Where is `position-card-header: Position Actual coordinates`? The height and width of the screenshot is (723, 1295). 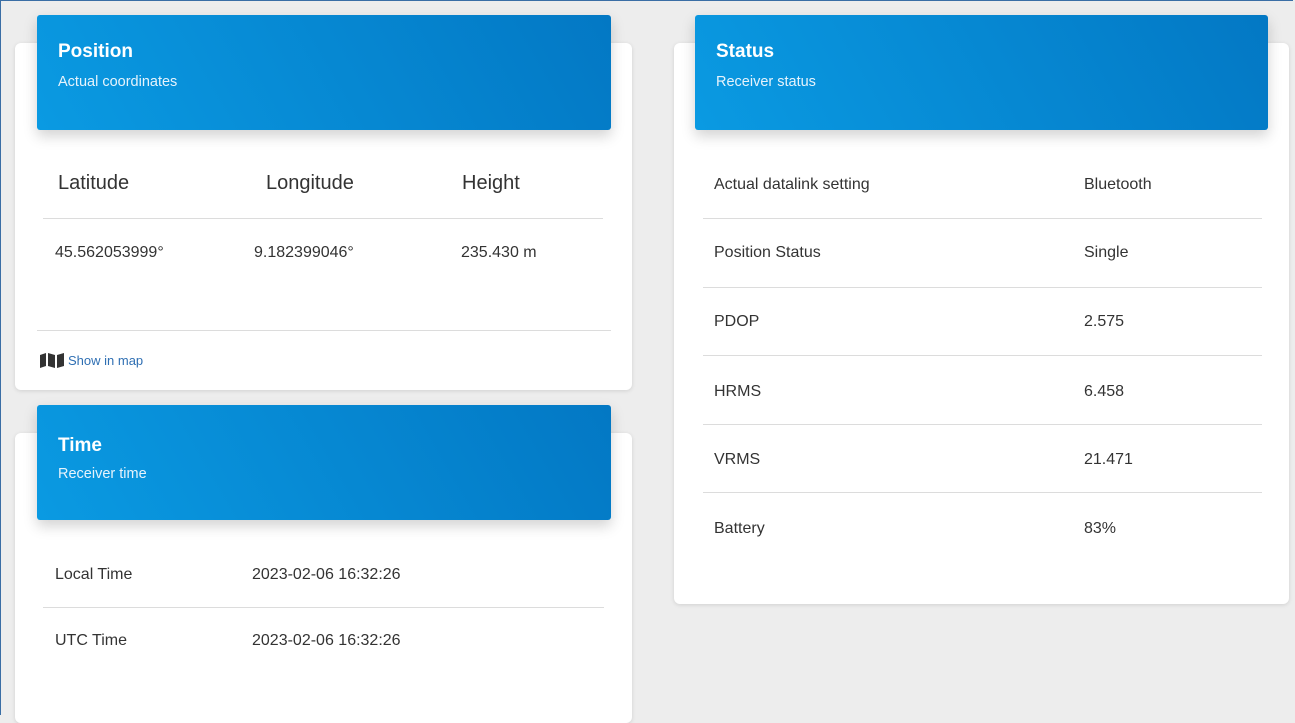
position-card-header: Position Actual coordinates is located at coordinates (324, 72).